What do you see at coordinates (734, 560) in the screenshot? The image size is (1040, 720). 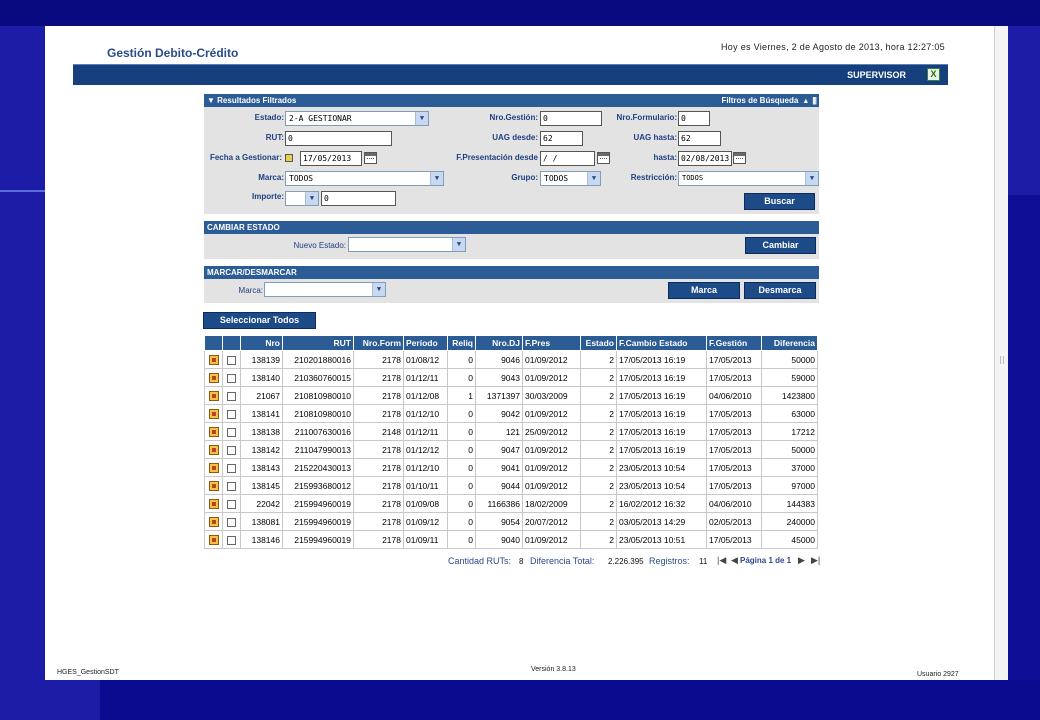 I see `previous-page-icon: ◀` at bounding box center [734, 560].